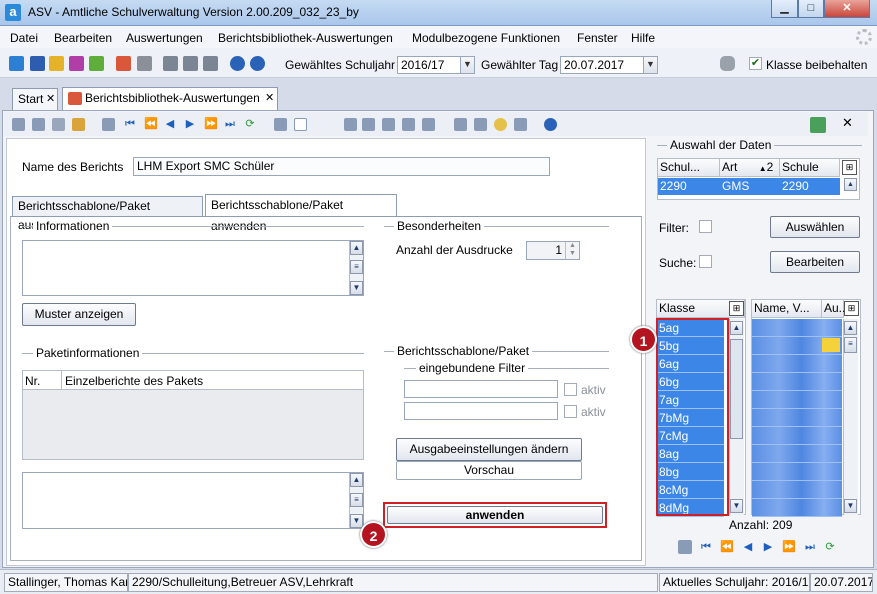 The height and width of the screenshot is (594, 877). What do you see at coordinates (257, 63) in the screenshot?
I see `help-icon` at bounding box center [257, 63].